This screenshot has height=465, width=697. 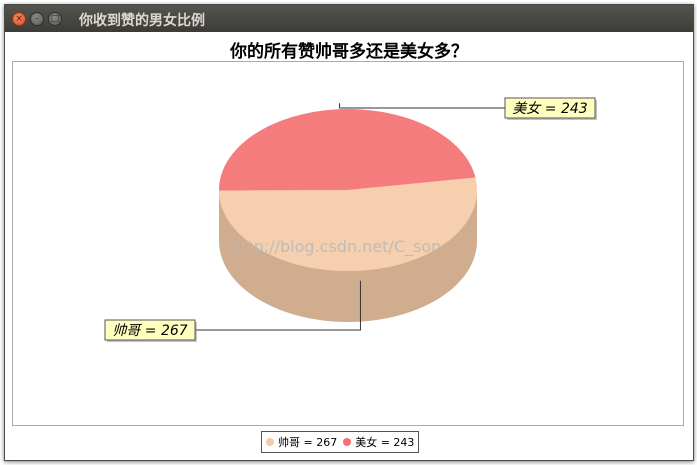 I want to click on pie-slice-美女, so click(x=347, y=149).